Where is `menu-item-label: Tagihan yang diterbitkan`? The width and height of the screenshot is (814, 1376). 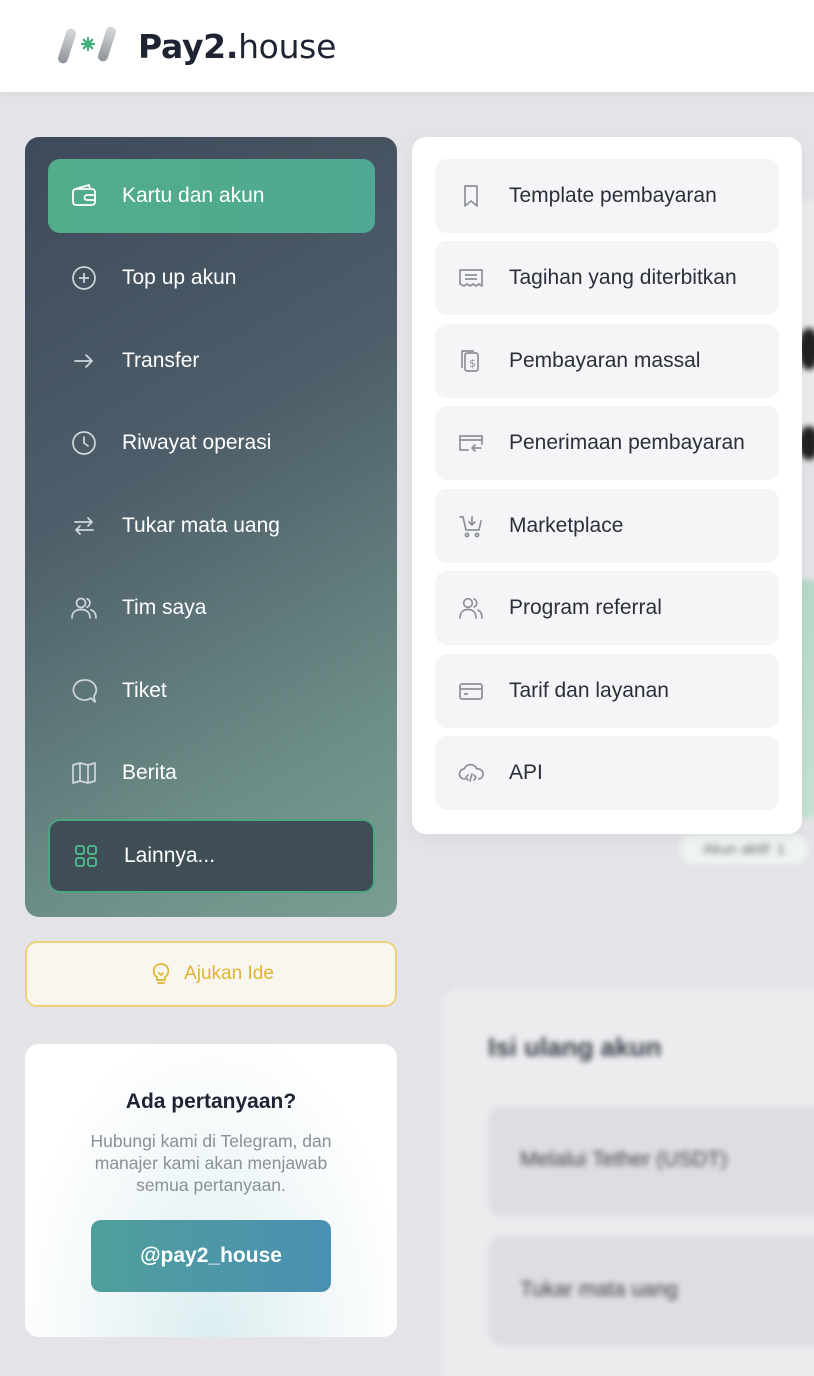 menu-item-label: Tagihan yang diterbitkan is located at coordinates (623, 277).